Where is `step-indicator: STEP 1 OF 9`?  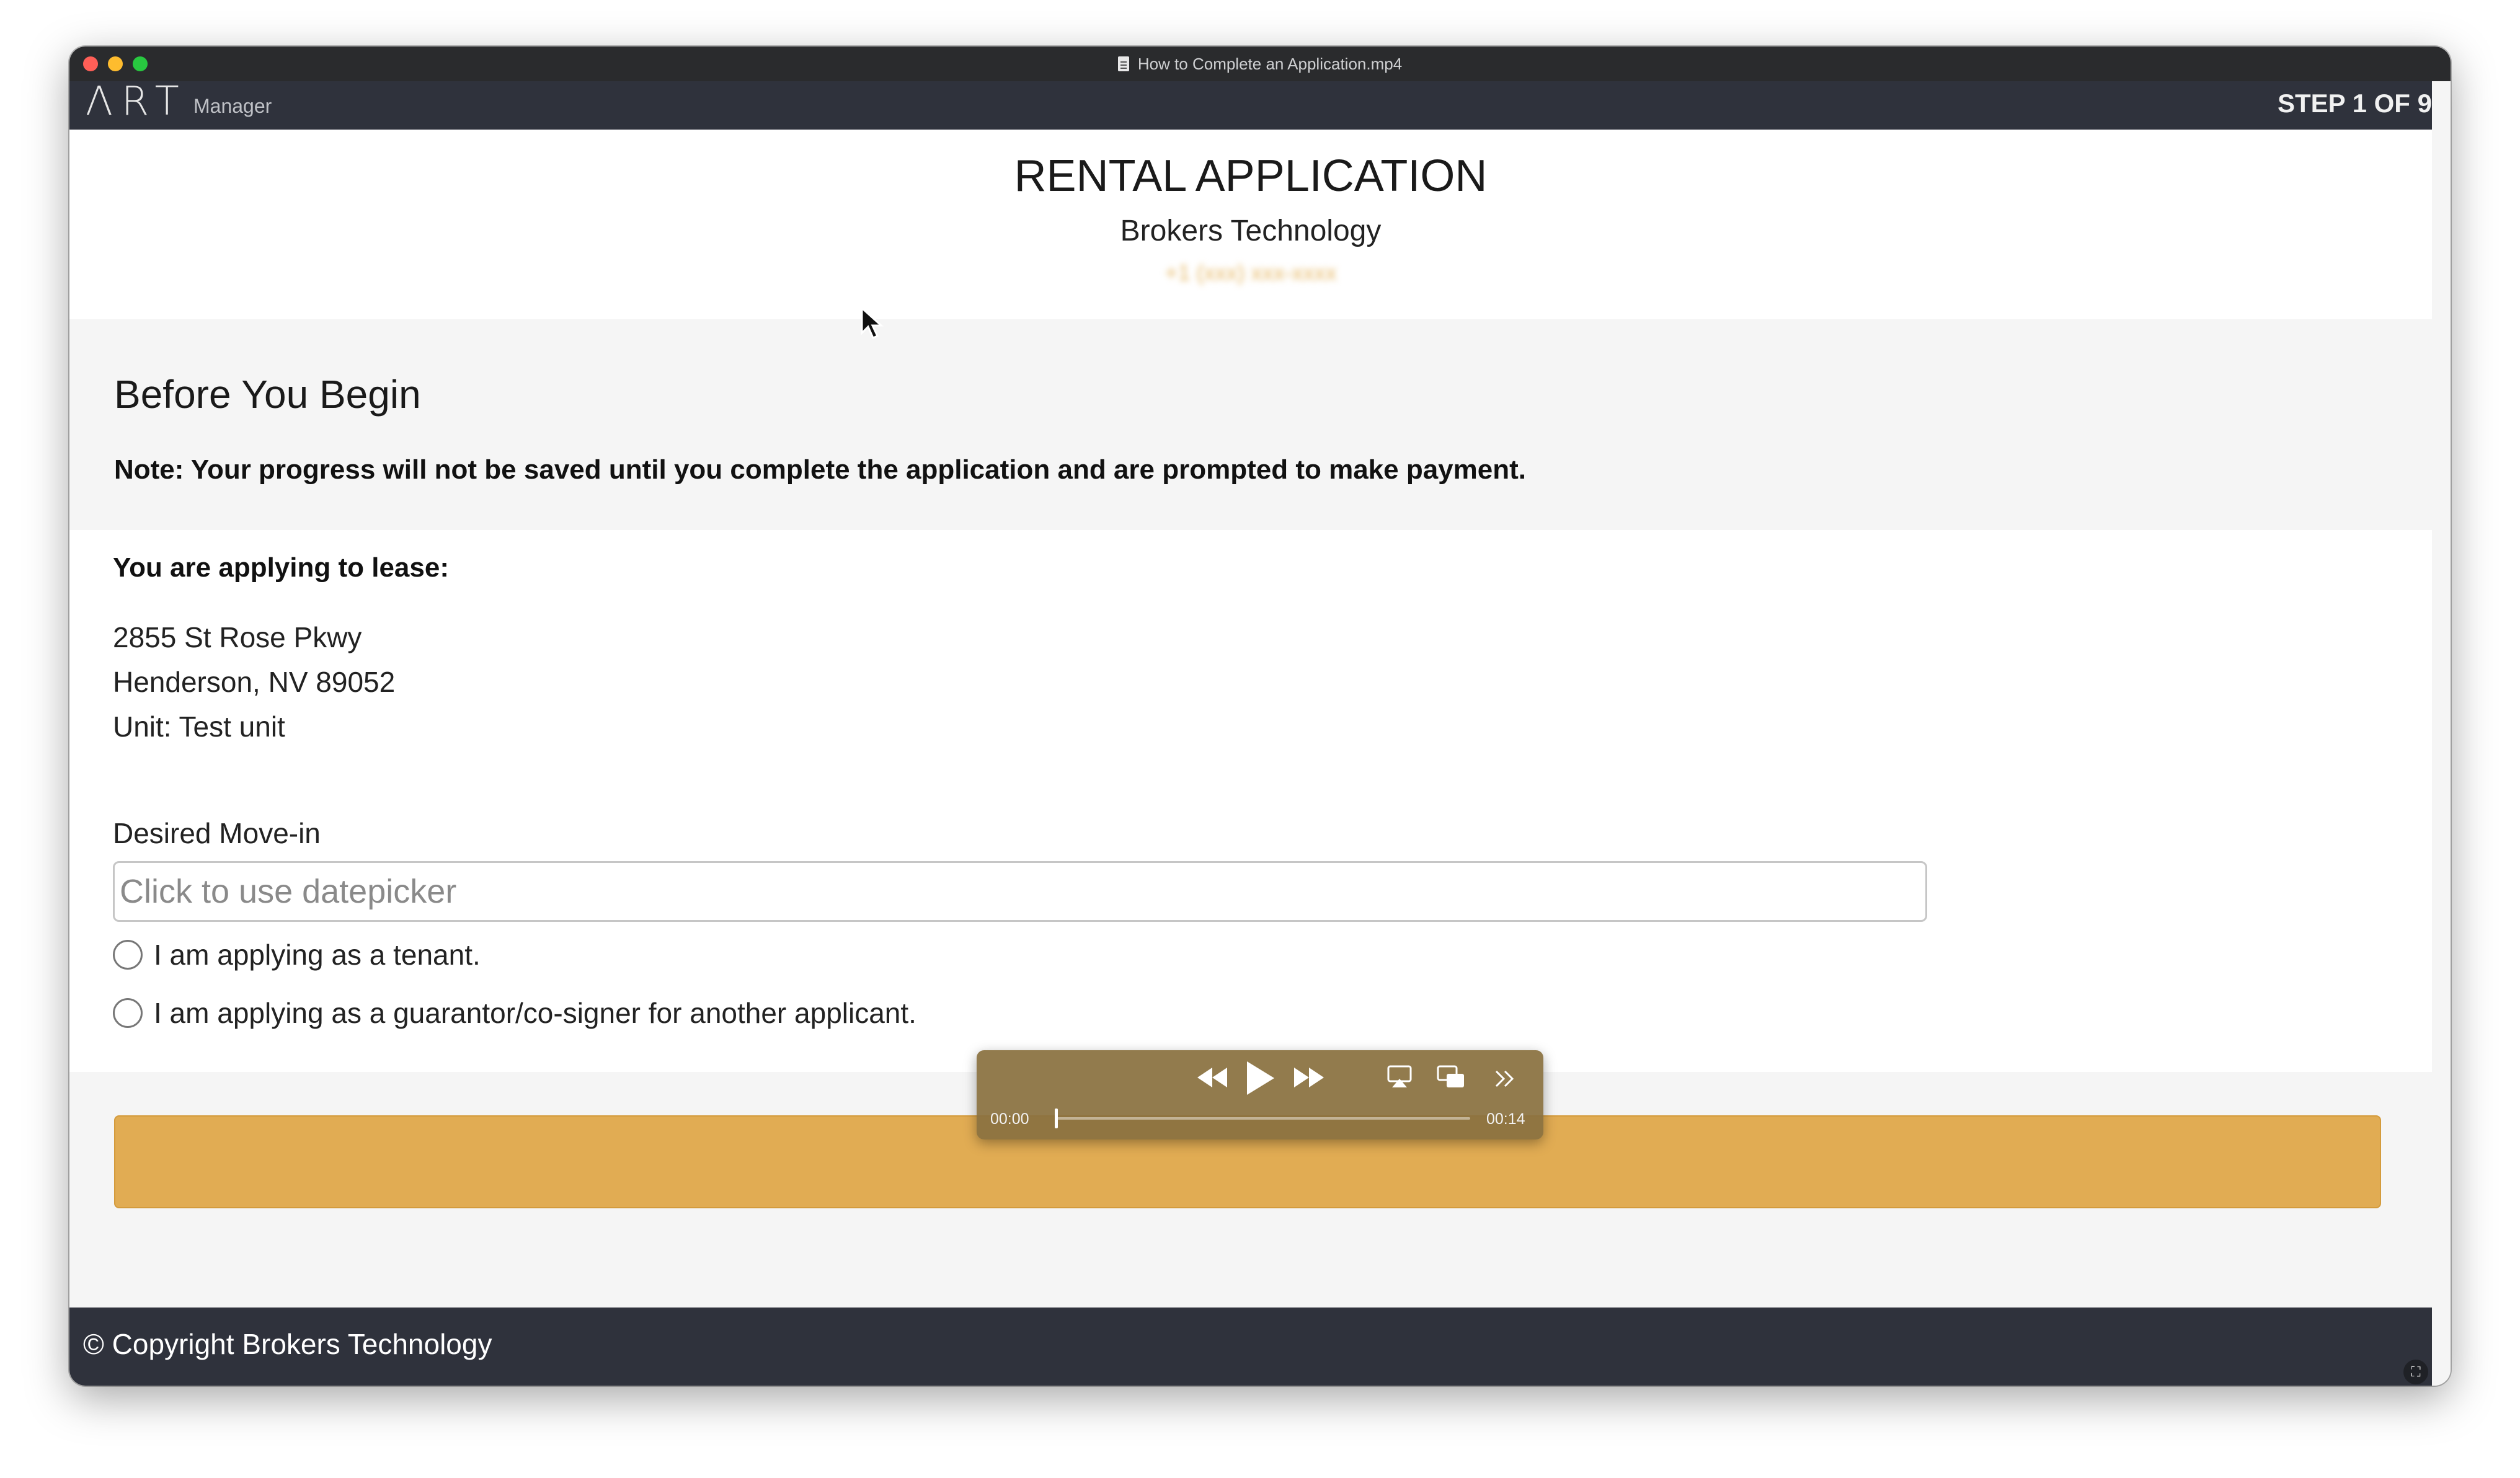
step-indicator: STEP 1 OF 9 is located at coordinates (2355, 103).